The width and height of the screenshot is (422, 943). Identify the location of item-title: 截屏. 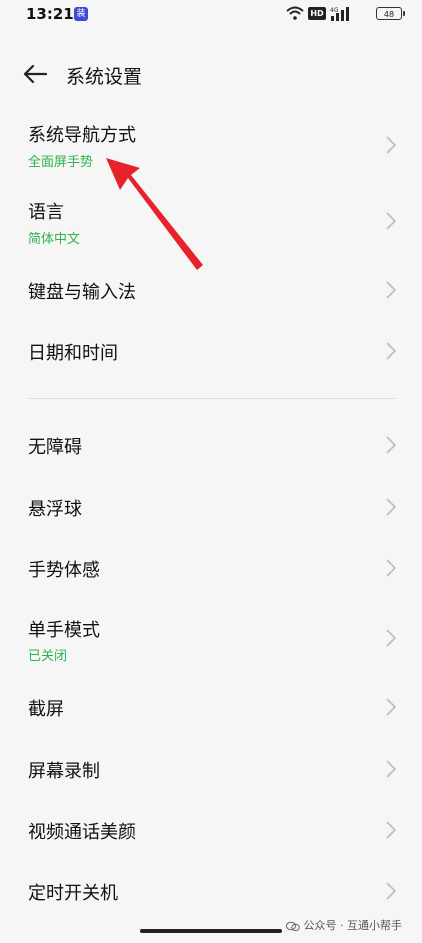
(46, 709).